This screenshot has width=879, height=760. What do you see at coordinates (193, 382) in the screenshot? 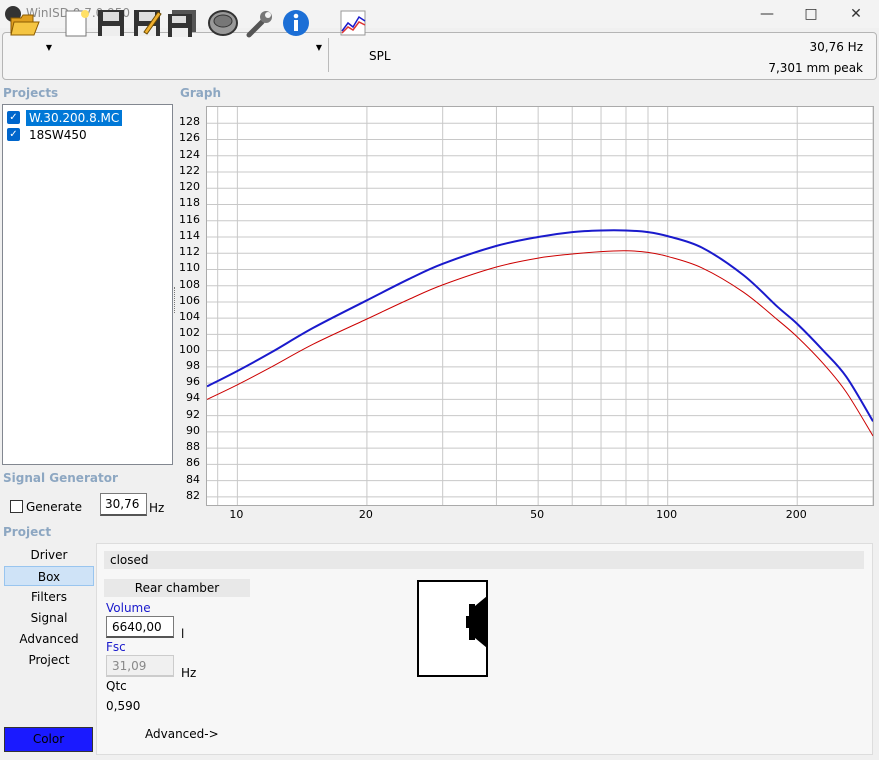
I see `y-tick-label: 96` at bounding box center [193, 382].